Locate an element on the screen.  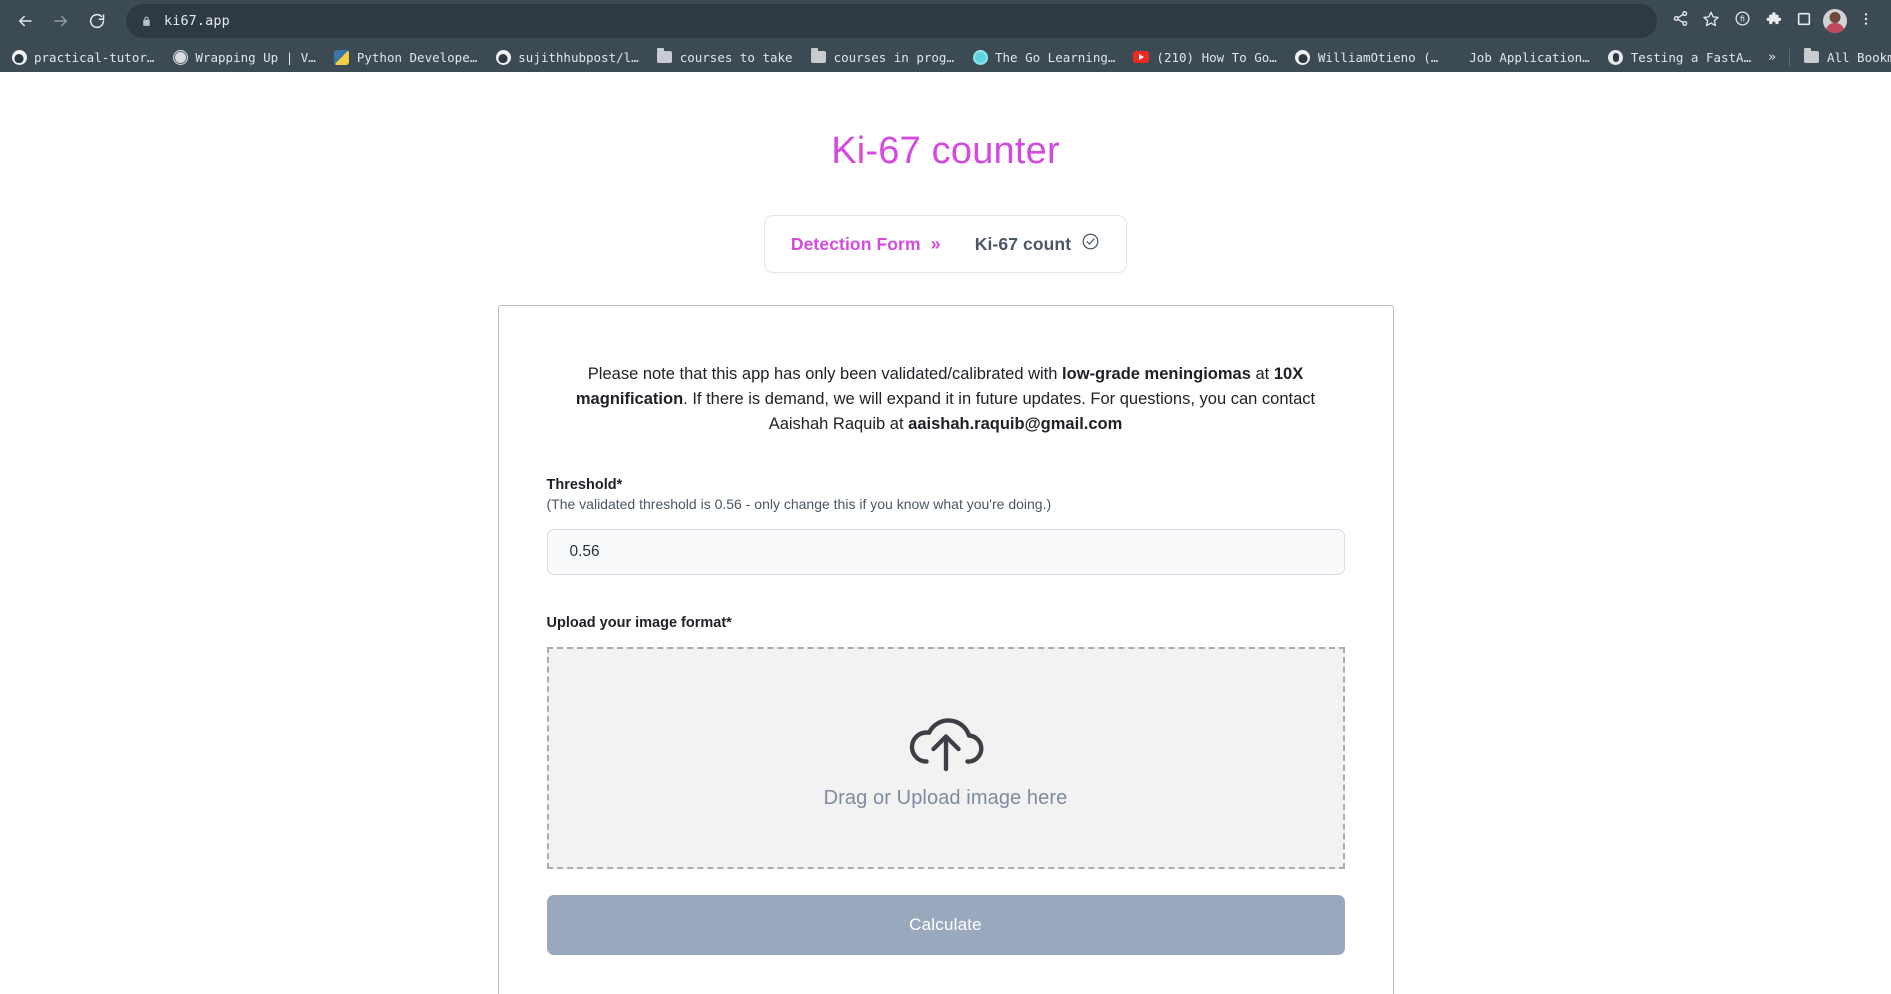
reload-icon is located at coordinates (97, 21).